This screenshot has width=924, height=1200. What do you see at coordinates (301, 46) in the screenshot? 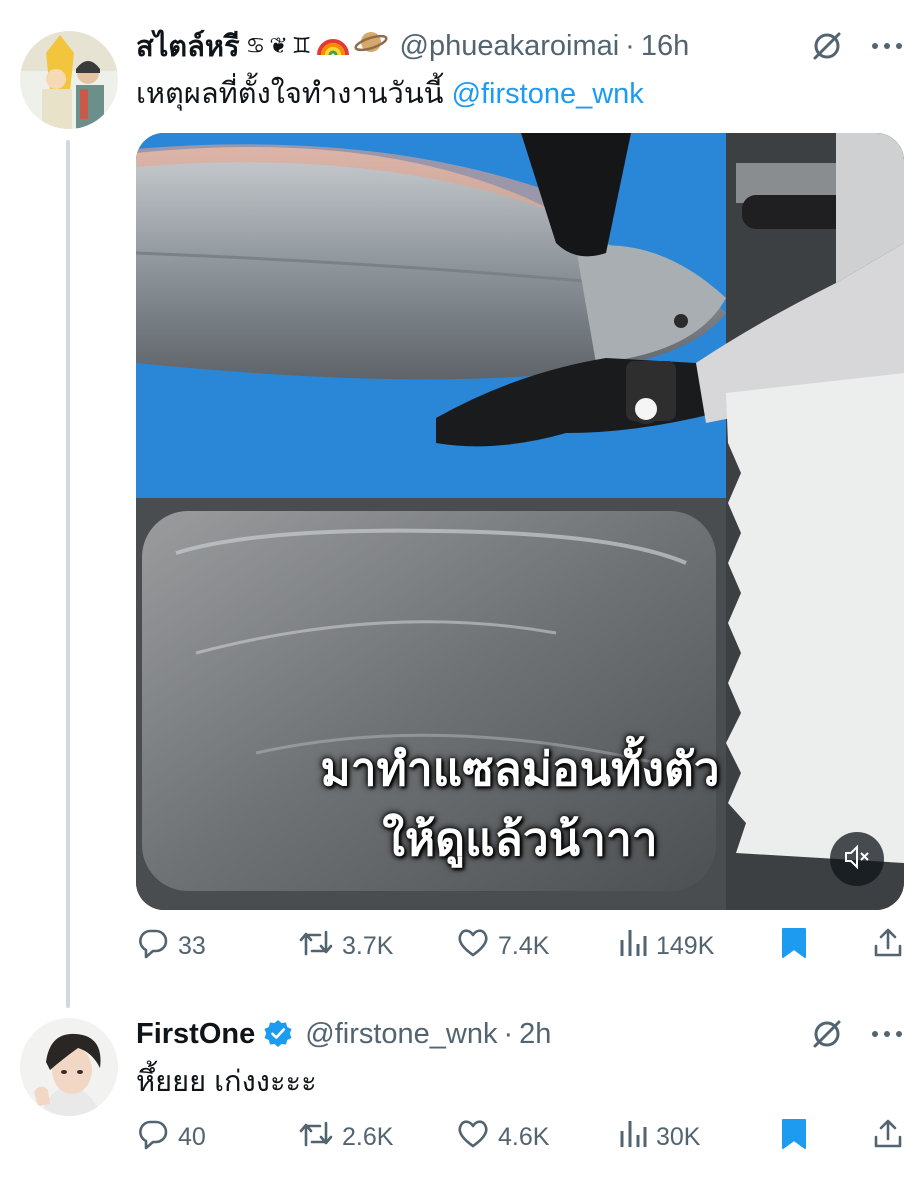
I see `gemini-emoji-icon: ♊` at bounding box center [301, 46].